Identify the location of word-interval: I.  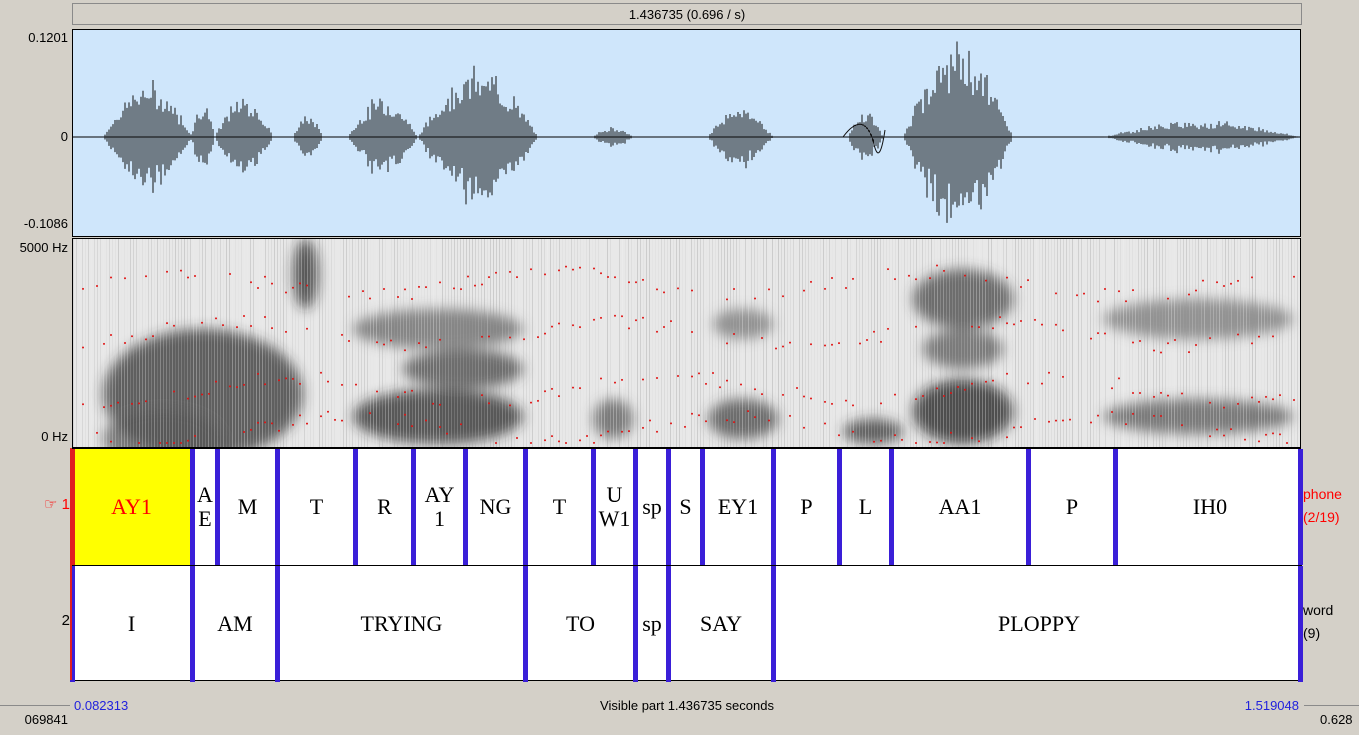
(131, 624).